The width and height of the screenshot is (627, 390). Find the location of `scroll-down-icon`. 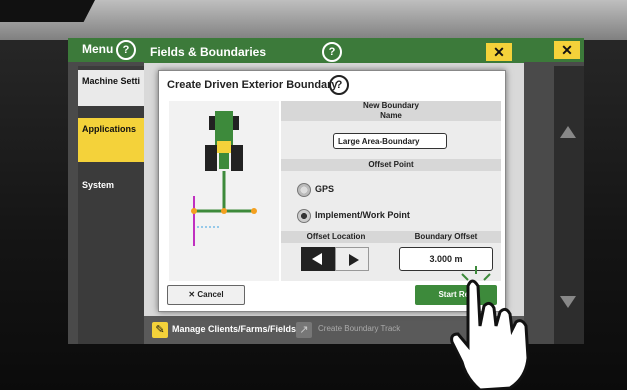

scroll-down-icon is located at coordinates (568, 302).